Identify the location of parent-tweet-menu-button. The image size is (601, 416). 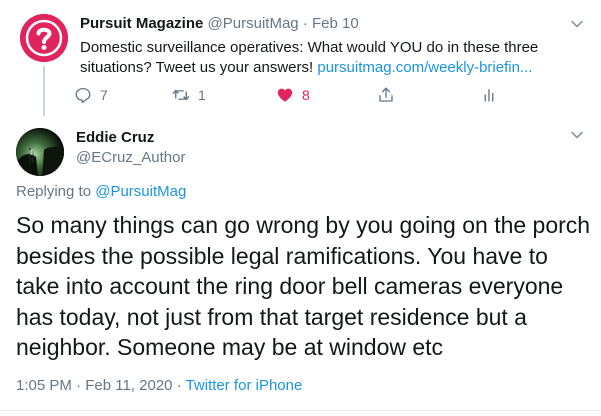
(577, 24).